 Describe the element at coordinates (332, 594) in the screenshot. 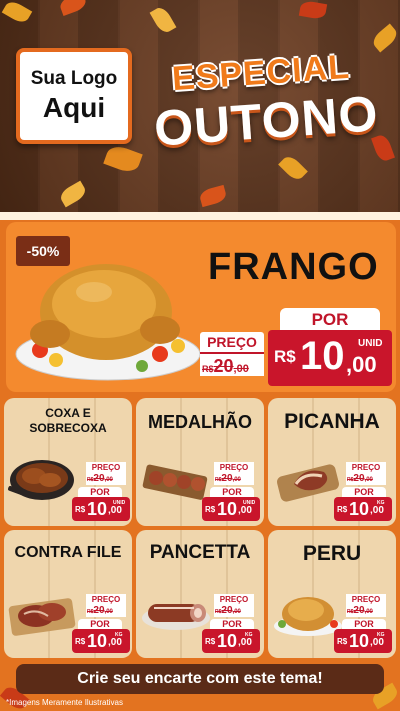

I see `product-card: PERU PREÇO R$20,00 POR R$ 10 KG ,00` at that location.